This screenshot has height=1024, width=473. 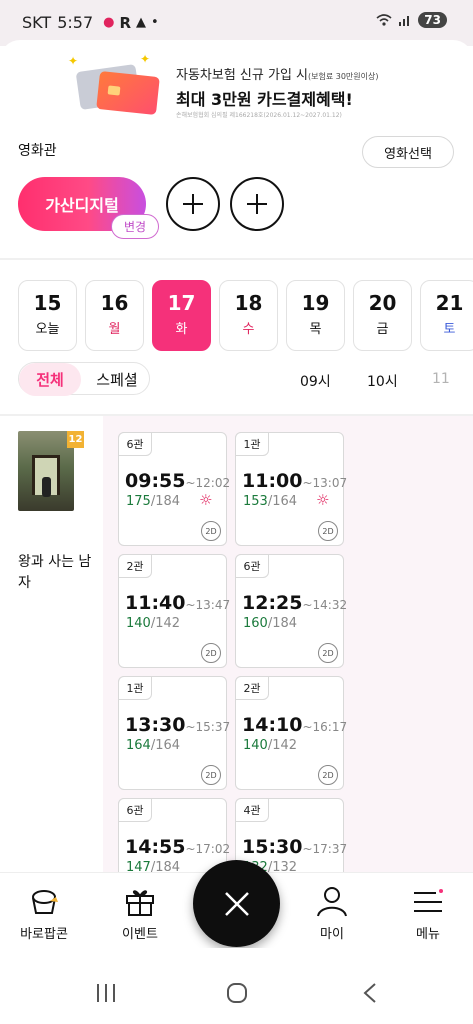 What do you see at coordinates (404, 21) in the screenshot?
I see `signal-icon` at bounding box center [404, 21].